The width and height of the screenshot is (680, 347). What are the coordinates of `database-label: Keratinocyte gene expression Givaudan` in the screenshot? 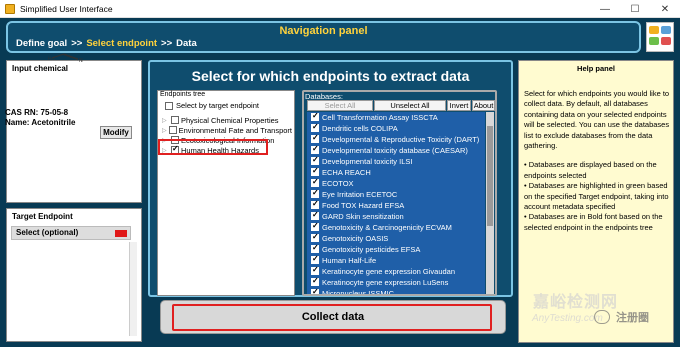 It's located at (389, 271).